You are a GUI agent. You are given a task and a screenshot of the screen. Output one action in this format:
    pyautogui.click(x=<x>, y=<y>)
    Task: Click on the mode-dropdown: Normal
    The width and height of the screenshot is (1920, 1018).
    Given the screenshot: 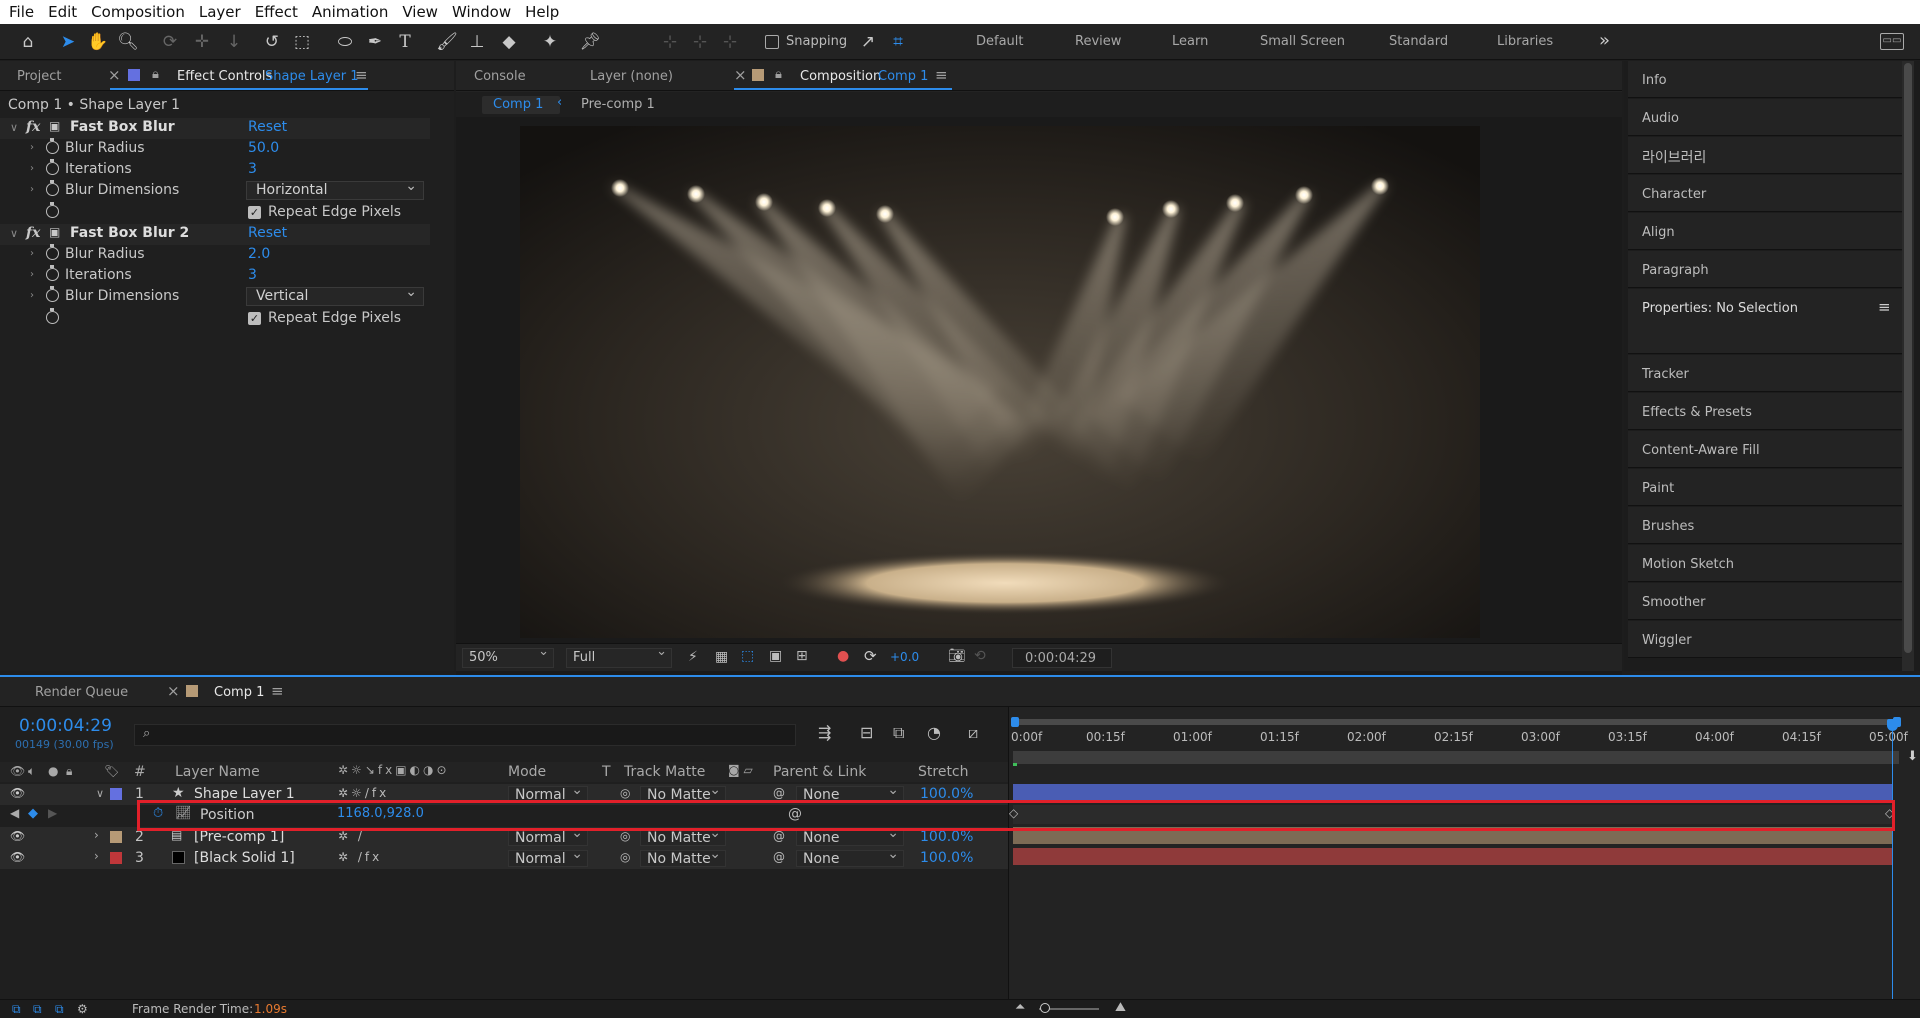 What is the action you would take?
    pyautogui.click(x=548, y=856)
    